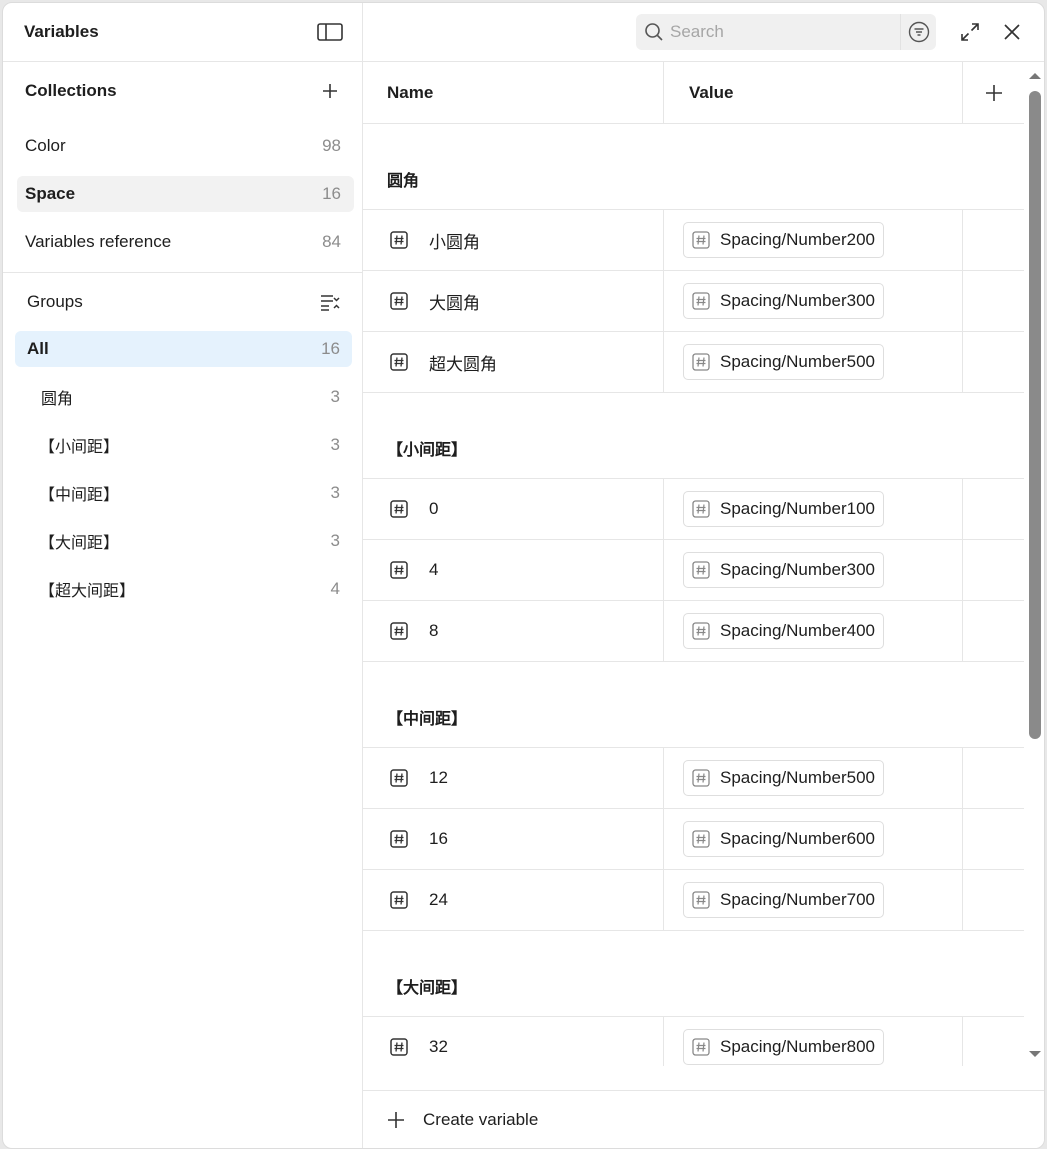 This screenshot has width=1047, height=1149. What do you see at coordinates (783, 900) in the screenshot?
I see `variable-alias-pill: Spacing/Number700` at bounding box center [783, 900].